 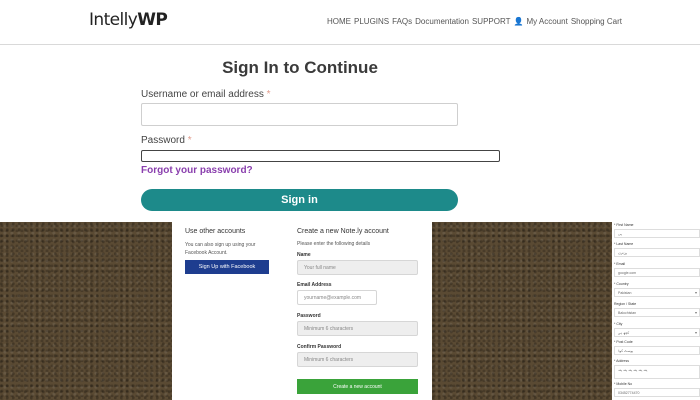 What do you see at coordinates (657, 292) in the screenshot?
I see `country-select: Pakistan ▾` at bounding box center [657, 292].